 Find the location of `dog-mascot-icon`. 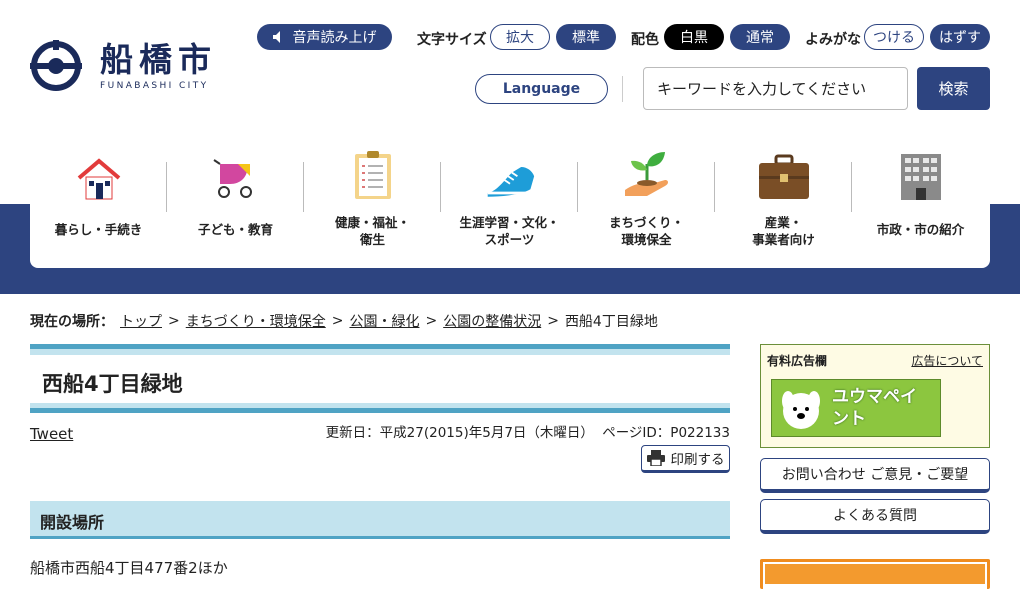

dog-mascot-icon is located at coordinates (801, 410).